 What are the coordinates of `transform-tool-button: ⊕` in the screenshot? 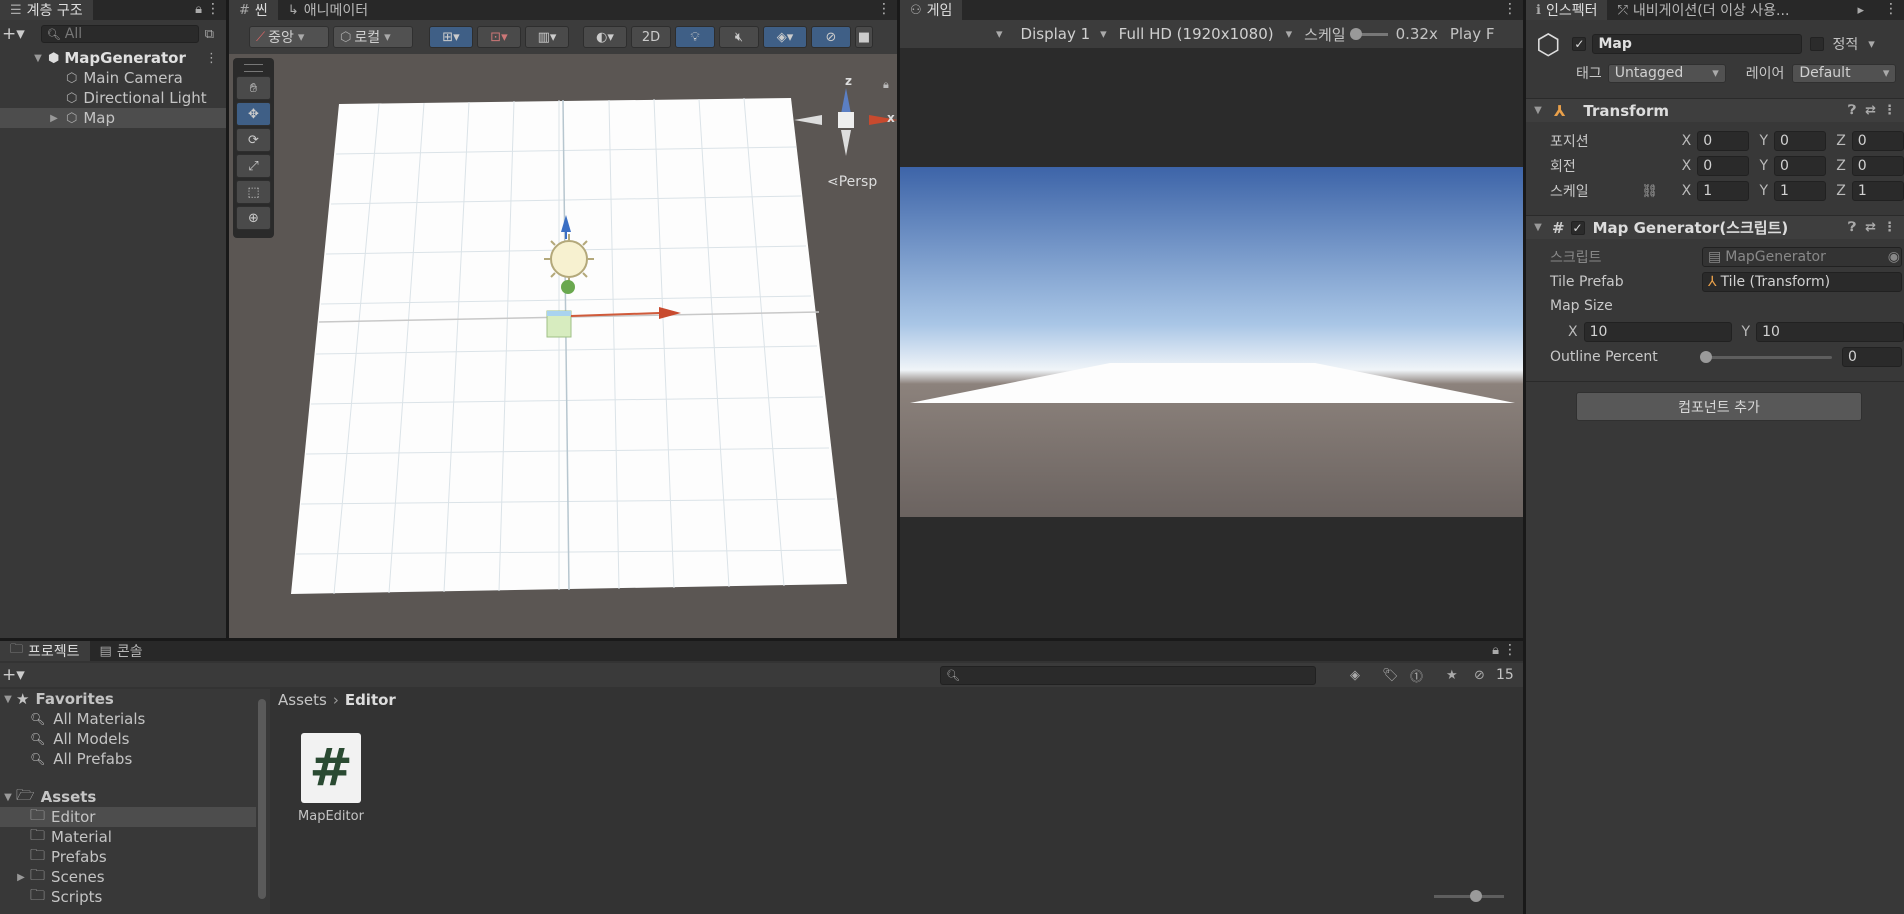 It's located at (253, 218).